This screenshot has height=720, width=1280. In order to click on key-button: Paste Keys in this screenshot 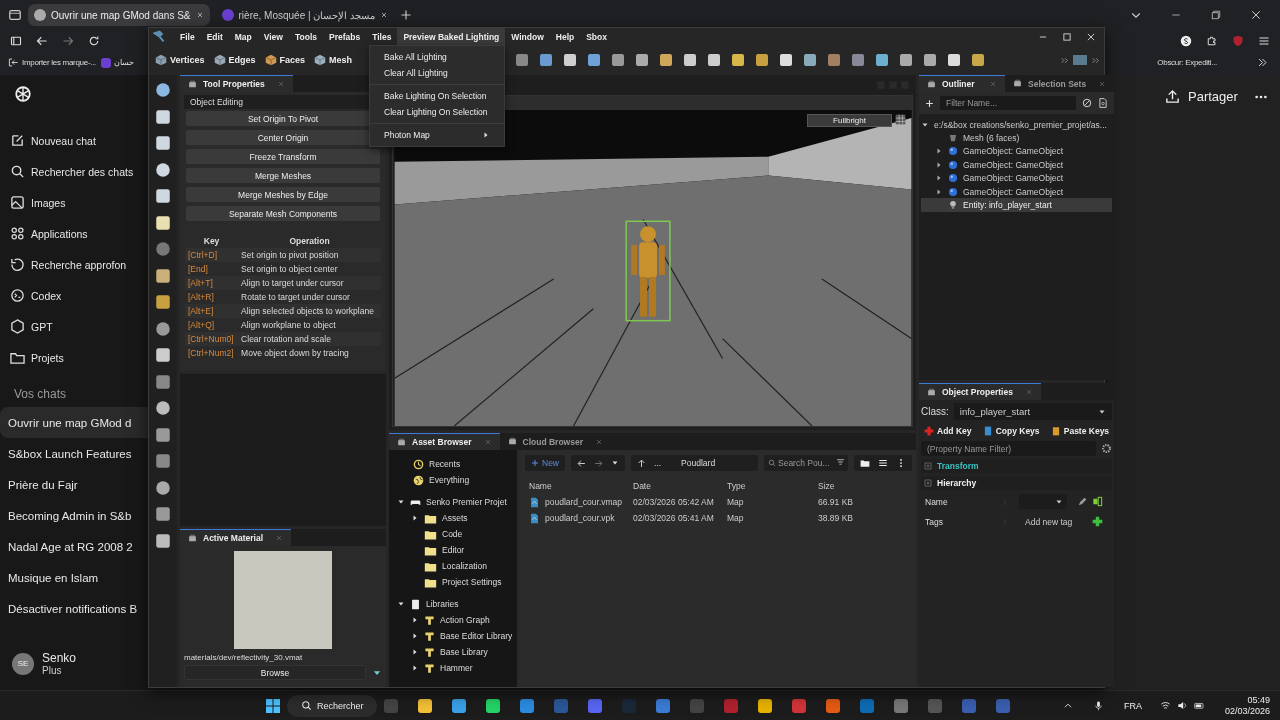, I will do `click(1080, 430)`.